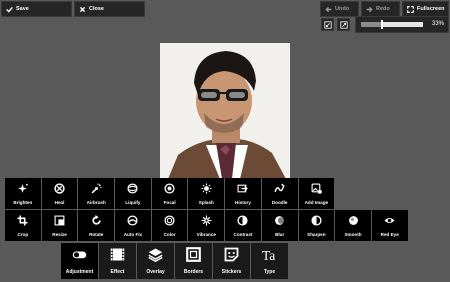 The height and width of the screenshot is (282, 450). Describe the element at coordinates (9, 9) in the screenshot. I see `checkmark-icon` at that location.